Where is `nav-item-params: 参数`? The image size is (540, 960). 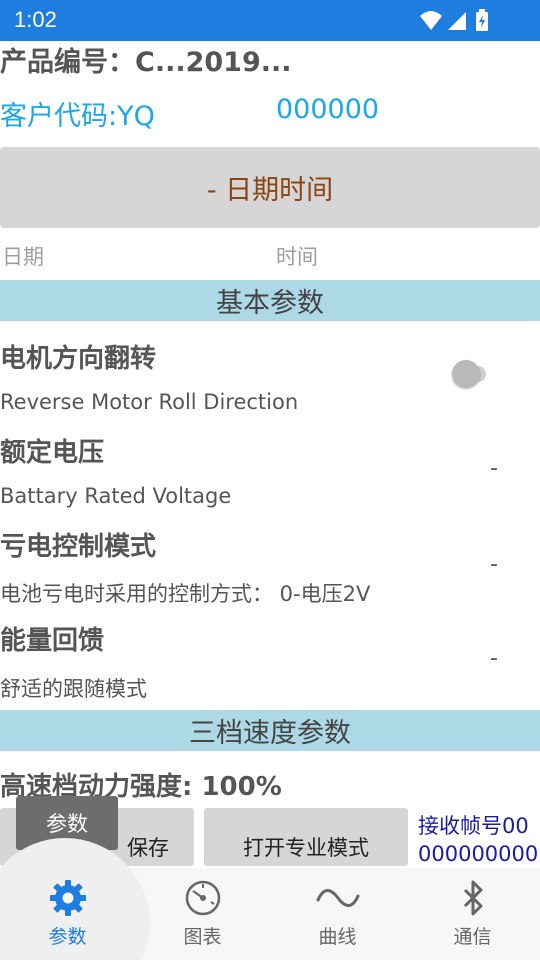 nav-item-params: 参数 is located at coordinates (75, 899).